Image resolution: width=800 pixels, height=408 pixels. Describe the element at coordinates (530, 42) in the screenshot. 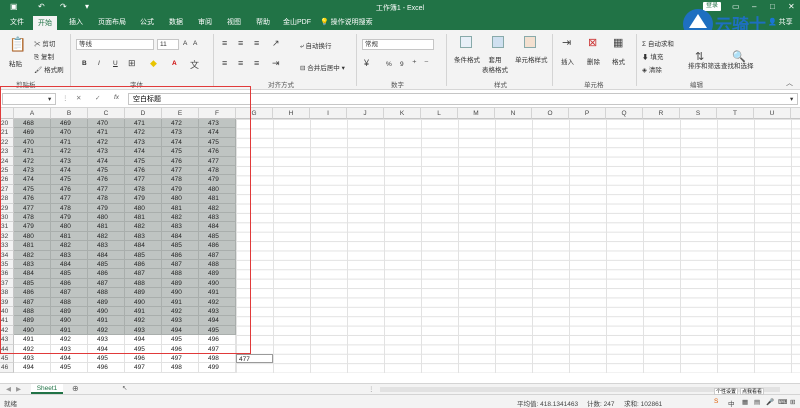

I see `cell-styles-icon` at that location.